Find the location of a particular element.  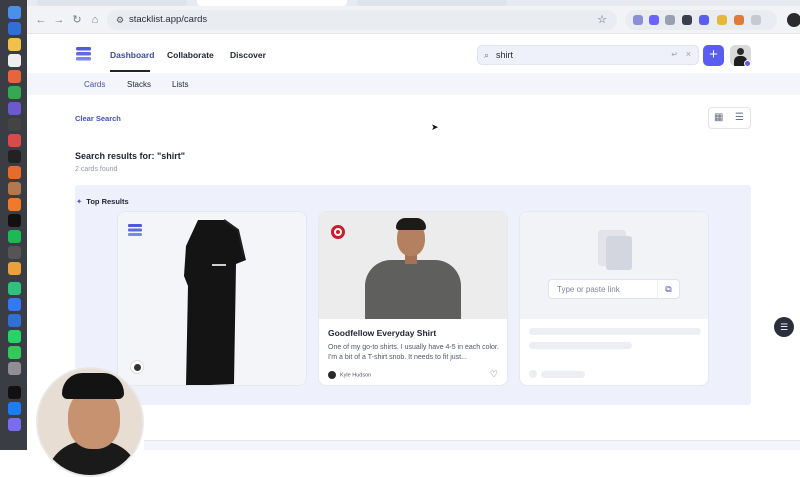

link-drop-area: ⧉ is located at coordinates (614, 265).